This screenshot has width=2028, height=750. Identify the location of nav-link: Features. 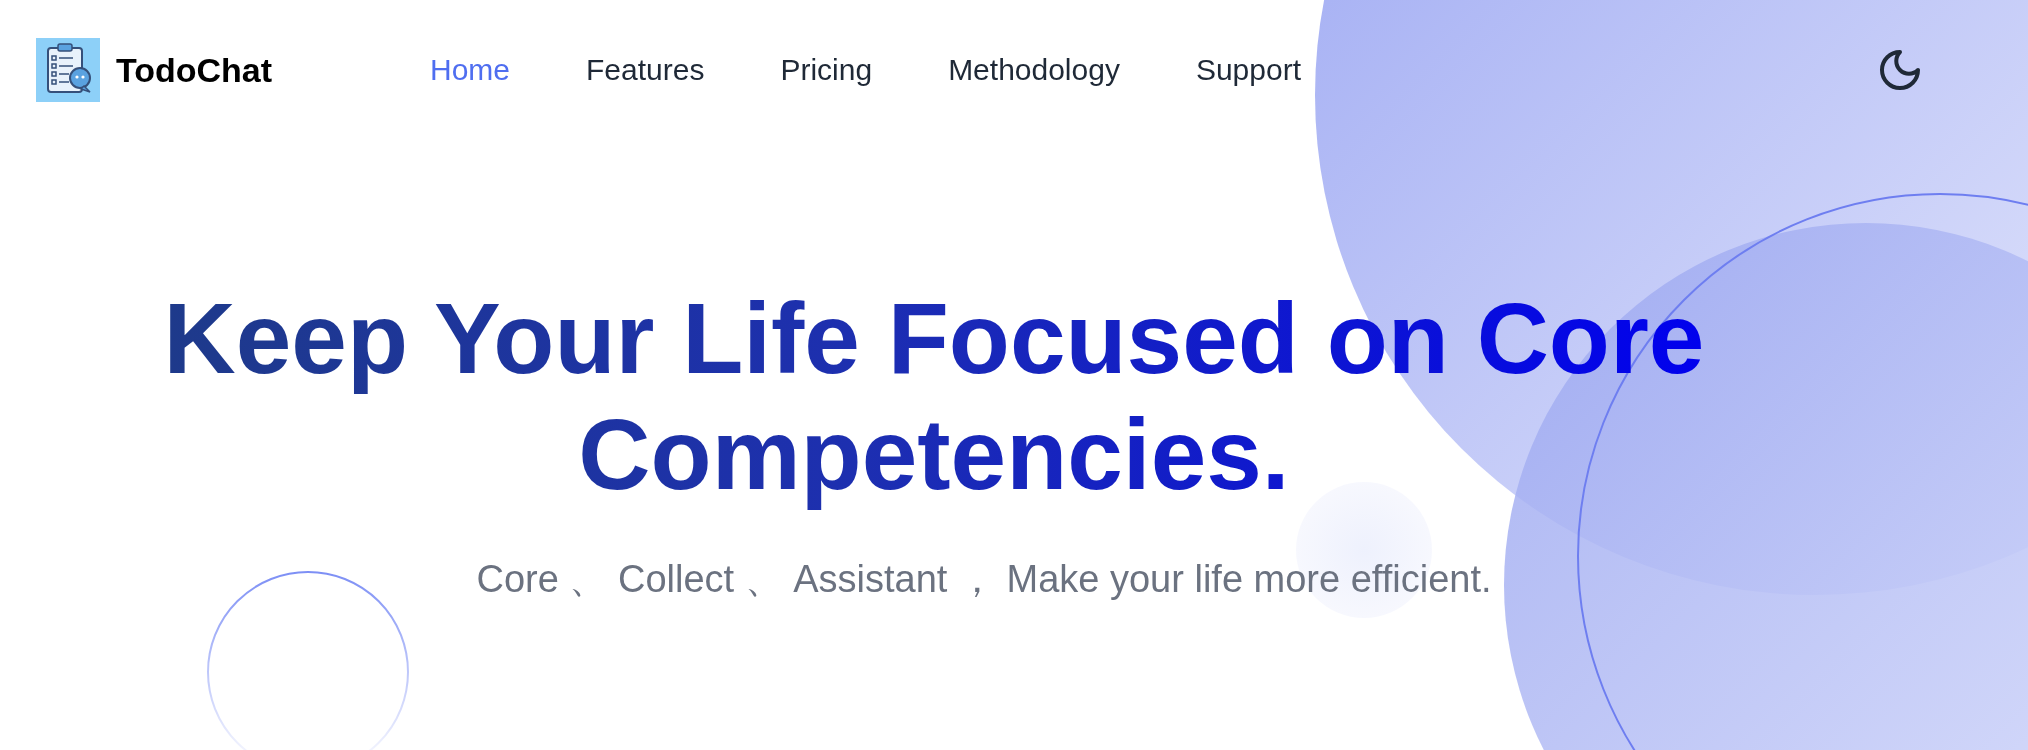
(645, 70).